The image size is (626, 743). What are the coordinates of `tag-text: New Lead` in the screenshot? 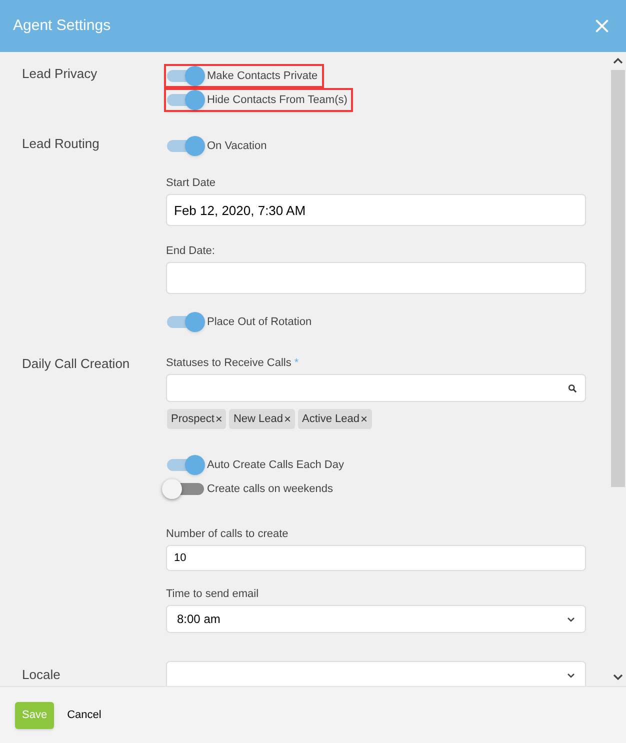 It's located at (258, 419).